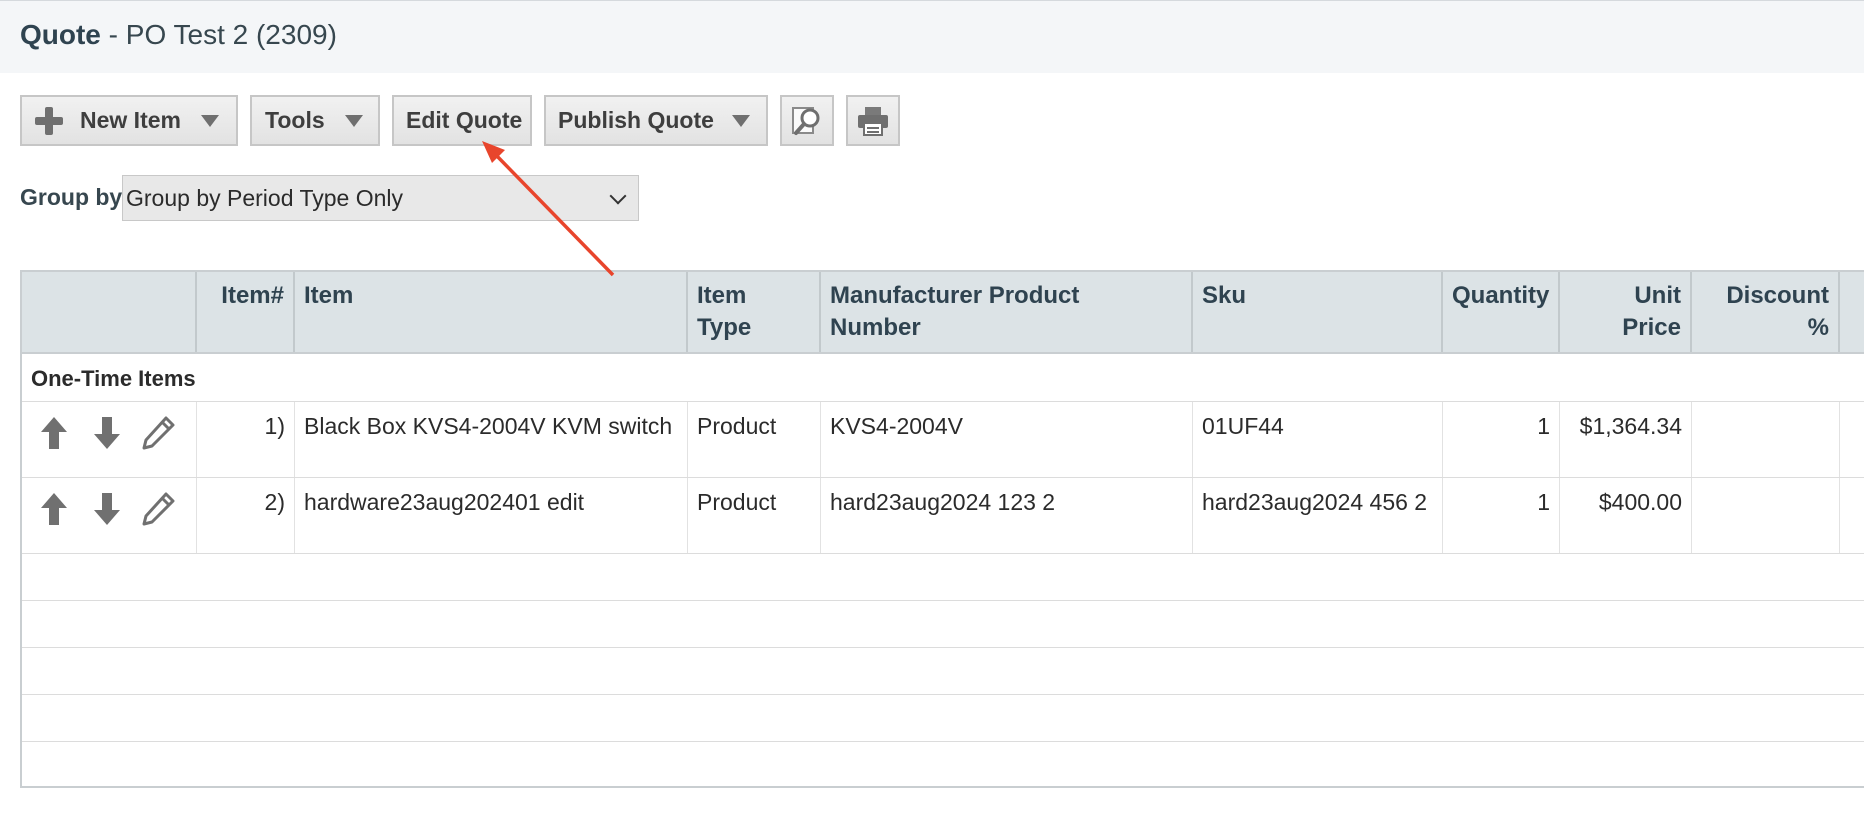 The height and width of the screenshot is (834, 1864). I want to click on publish-quote-label: Publish Quote, so click(636, 120).